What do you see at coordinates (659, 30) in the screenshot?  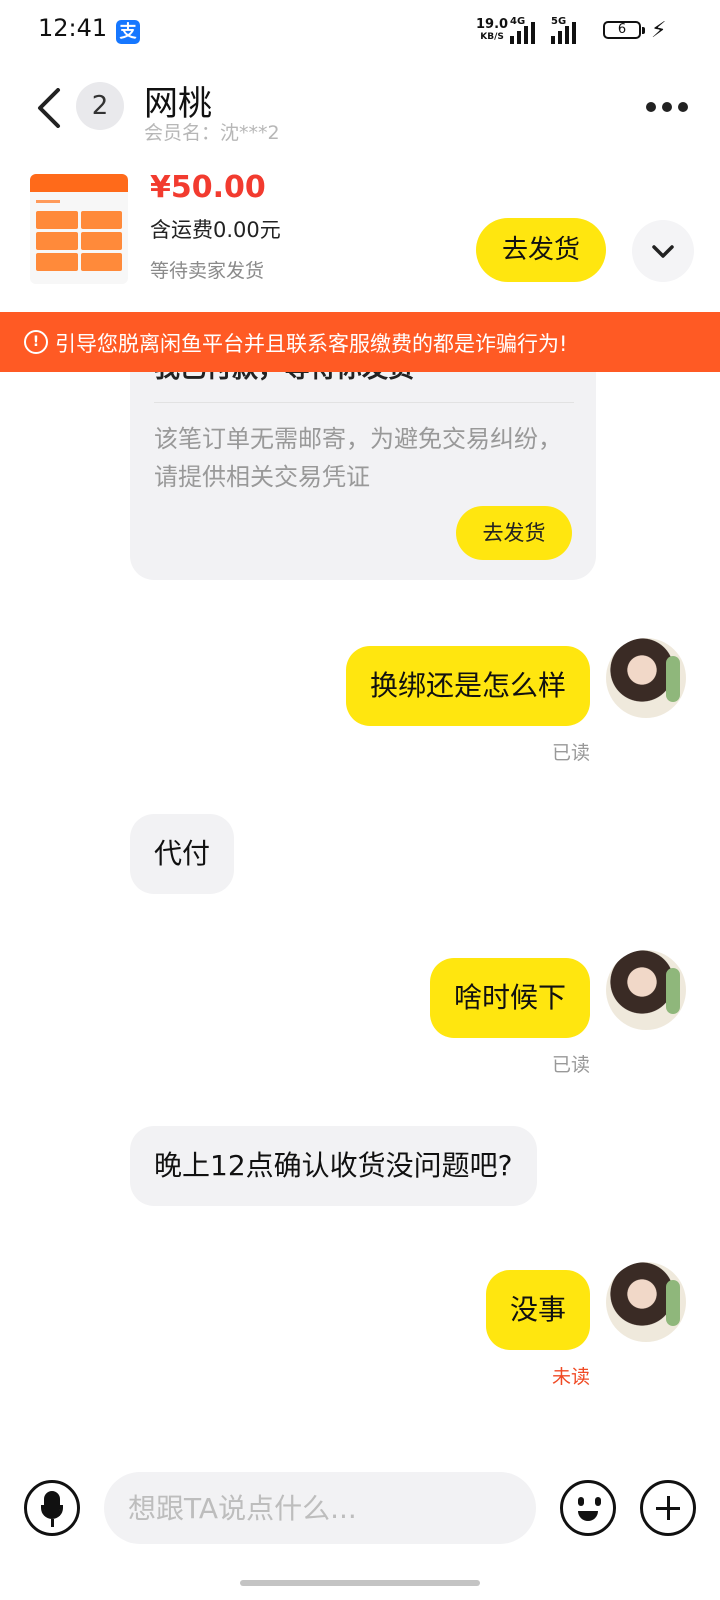 I see `charging-icon: ⚡` at bounding box center [659, 30].